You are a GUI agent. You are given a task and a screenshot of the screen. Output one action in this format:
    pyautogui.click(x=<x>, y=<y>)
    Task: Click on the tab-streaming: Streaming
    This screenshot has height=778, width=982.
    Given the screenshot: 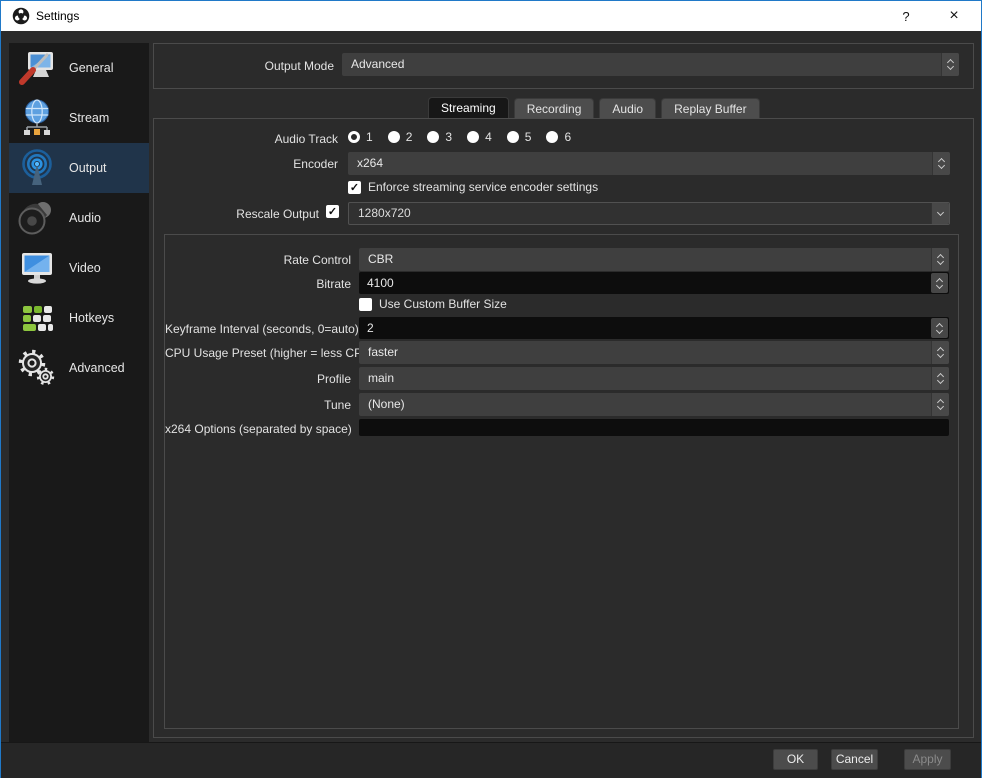 What is the action you would take?
    pyautogui.click(x=468, y=108)
    